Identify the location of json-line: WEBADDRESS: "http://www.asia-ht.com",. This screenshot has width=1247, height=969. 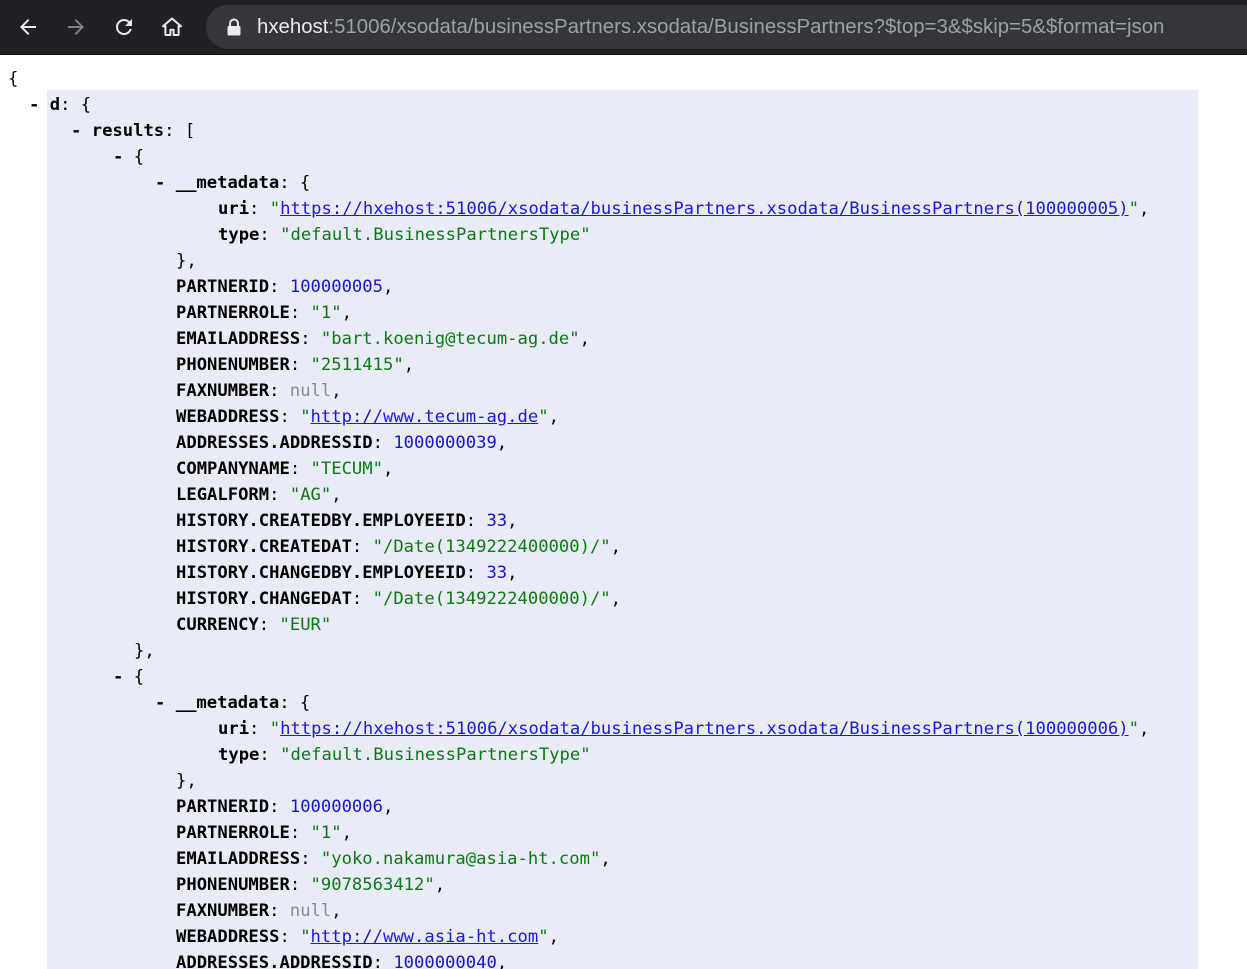
(367, 937).